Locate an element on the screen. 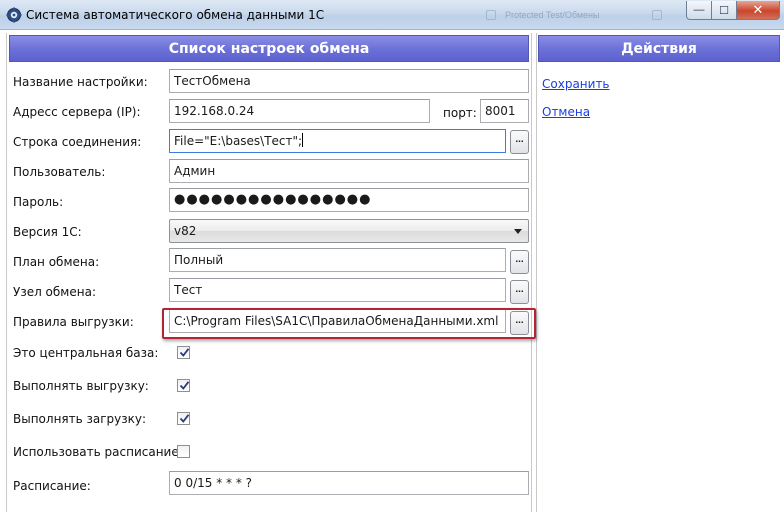 The width and height of the screenshot is (784, 512). central-checkbox is located at coordinates (183, 352).